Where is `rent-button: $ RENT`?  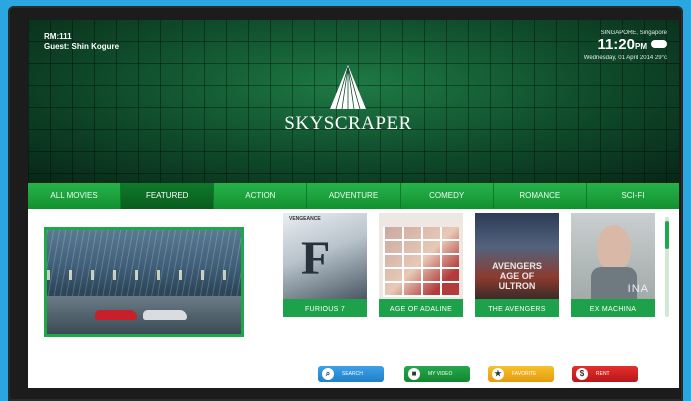 rent-button: $ RENT is located at coordinates (605, 374).